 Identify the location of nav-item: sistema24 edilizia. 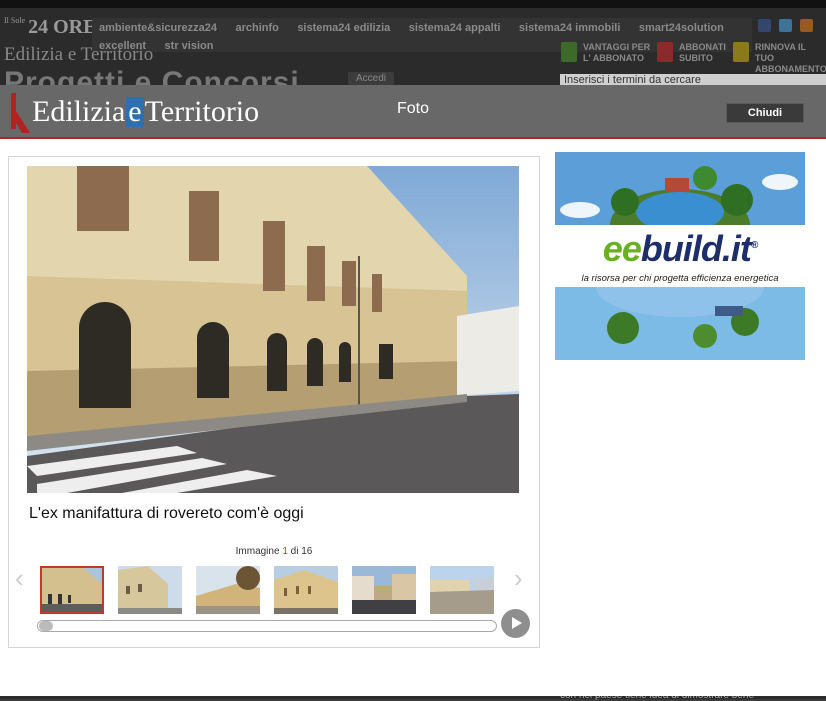
(343, 28).